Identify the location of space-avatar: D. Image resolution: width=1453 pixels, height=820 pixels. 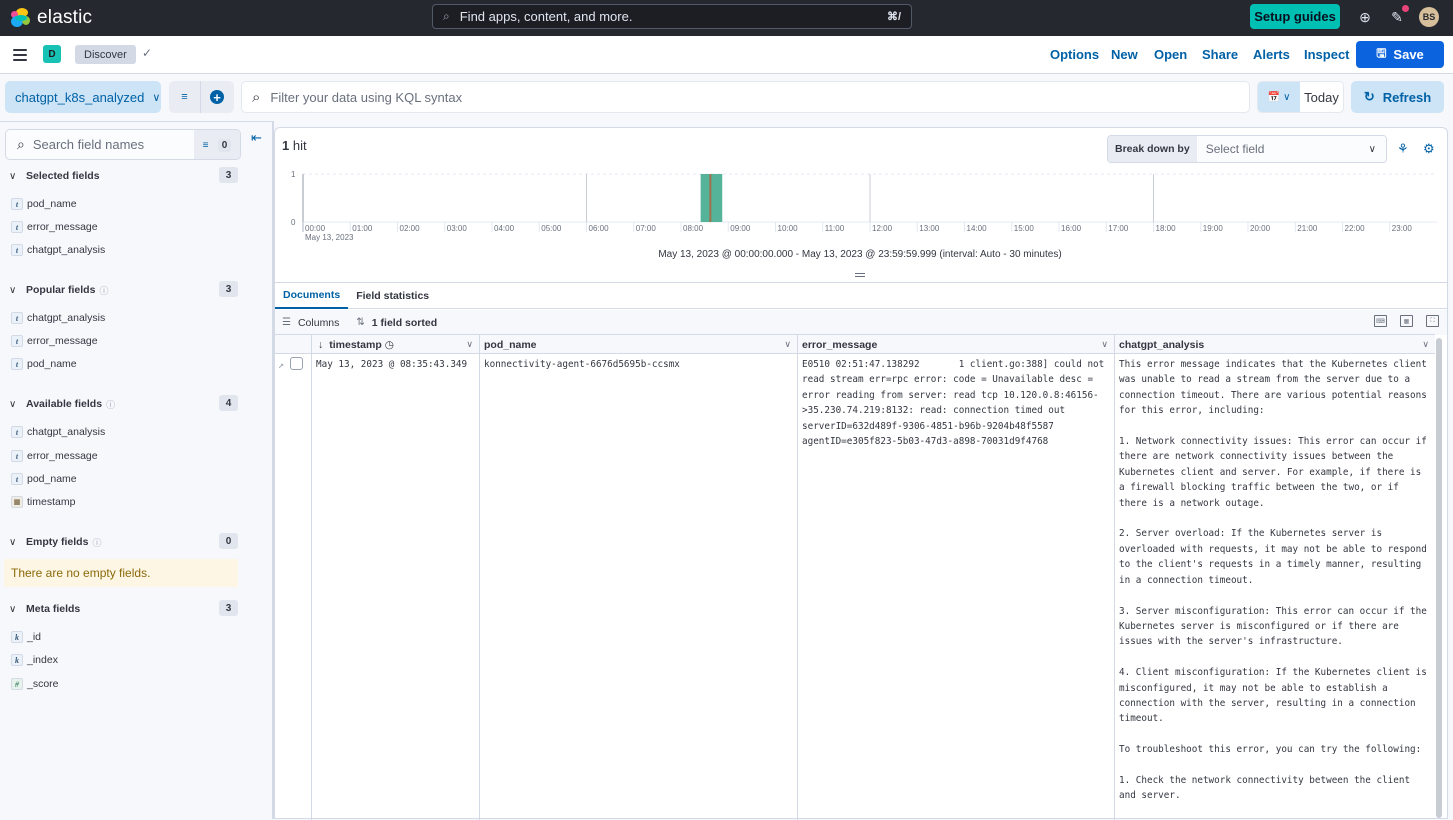
(52, 54).